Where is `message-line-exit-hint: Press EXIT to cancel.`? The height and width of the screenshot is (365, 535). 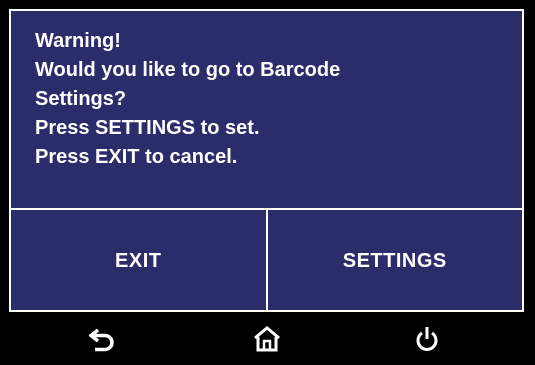 message-line-exit-hint: Press EXIT to cancel. is located at coordinates (136, 157).